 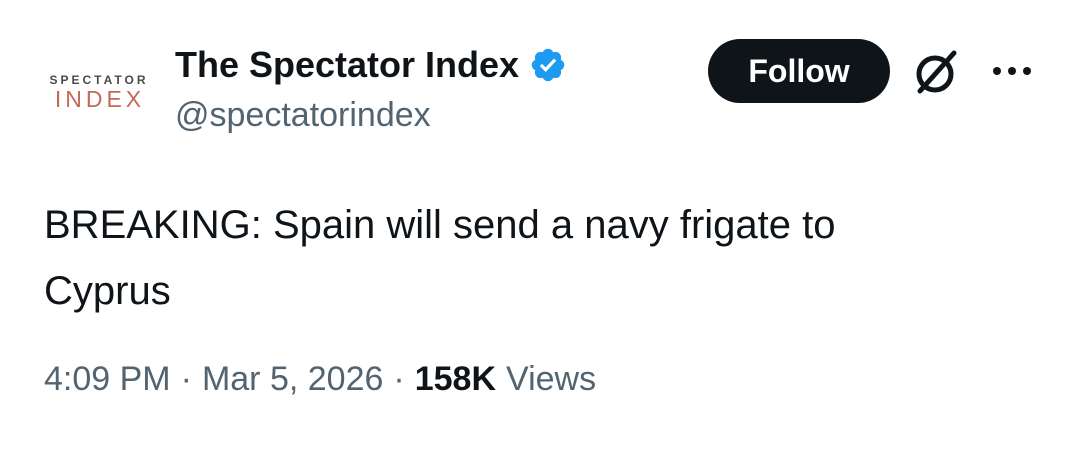 What do you see at coordinates (347, 65) in the screenshot?
I see `author-display-name: The Spectator Index` at bounding box center [347, 65].